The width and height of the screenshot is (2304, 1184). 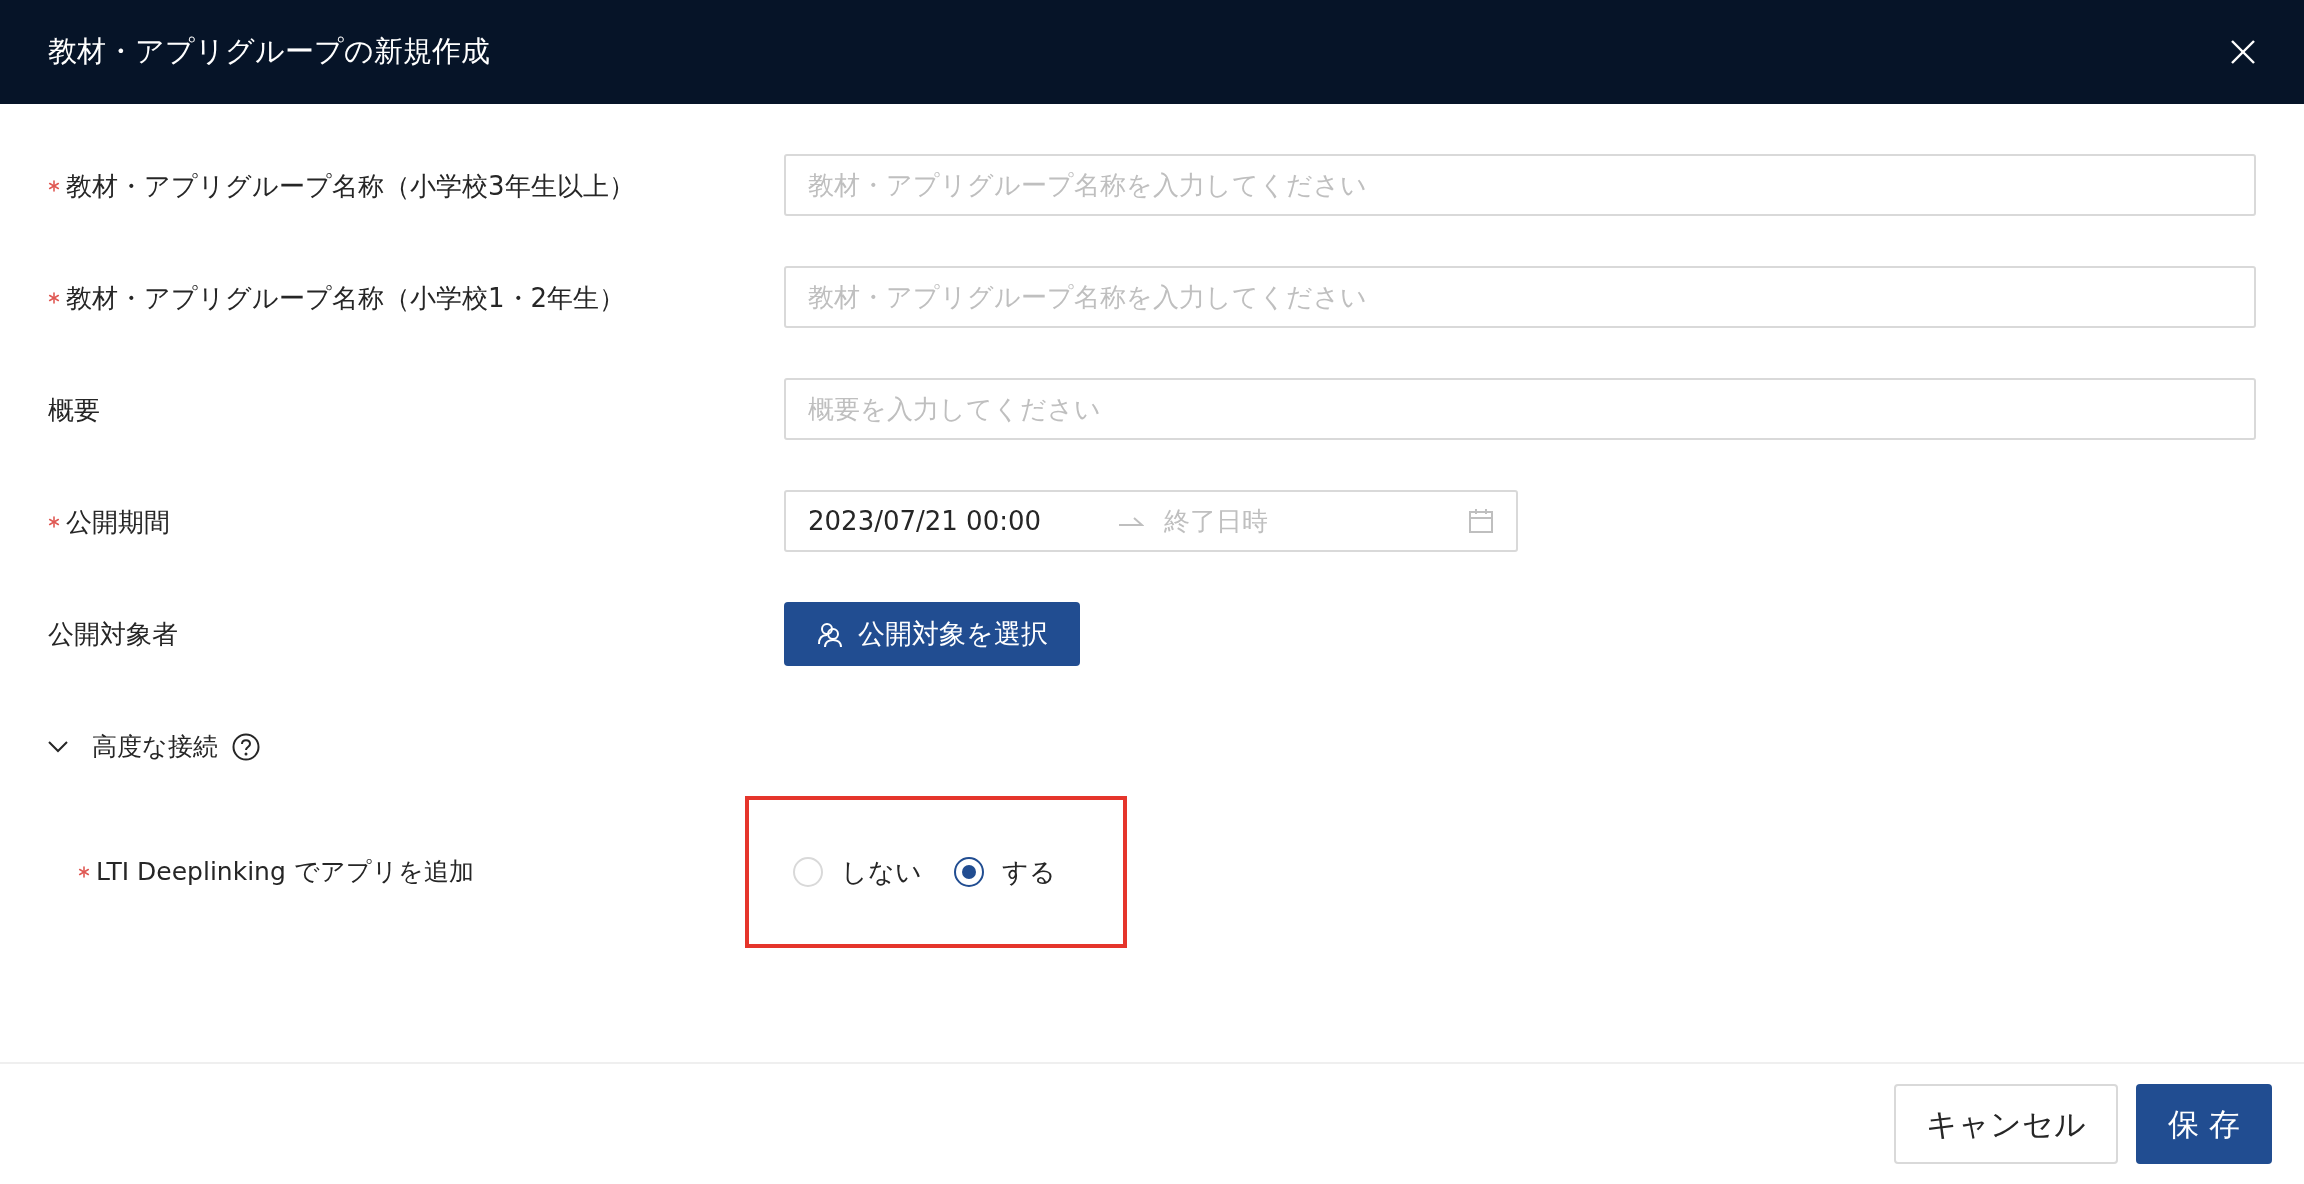 What do you see at coordinates (1520, 409) in the screenshot?
I see `text-field: 概要を入力してください` at bounding box center [1520, 409].